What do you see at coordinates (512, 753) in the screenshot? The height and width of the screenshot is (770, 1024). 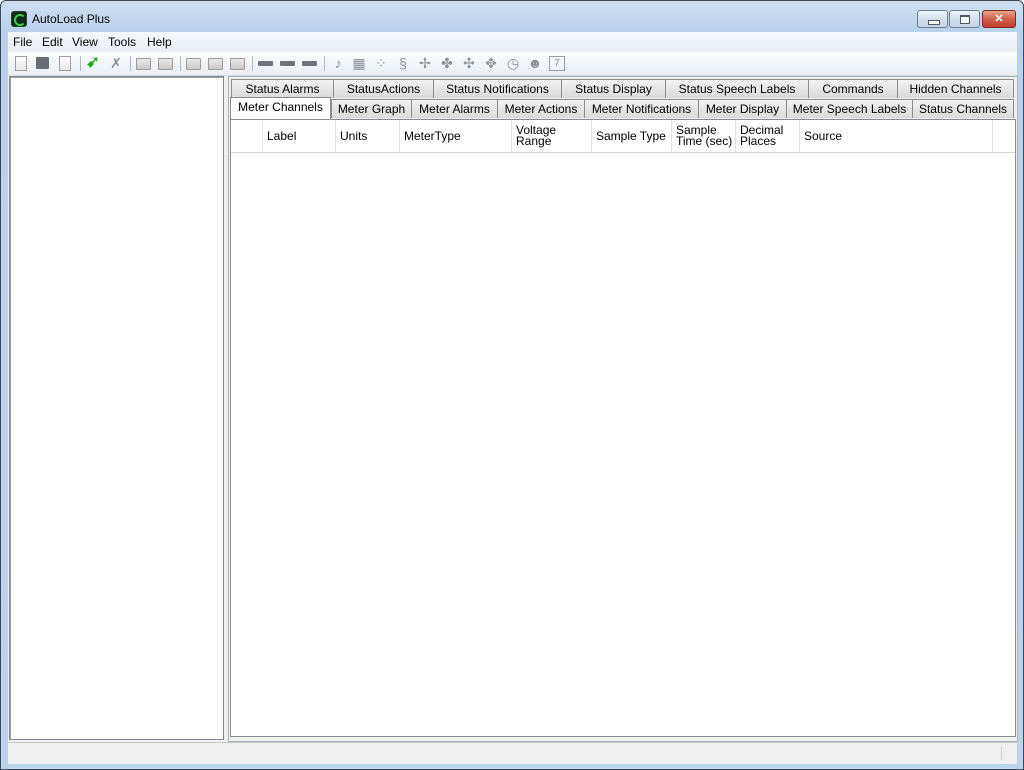 I see `status-bar` at bounding box center [512, 753].